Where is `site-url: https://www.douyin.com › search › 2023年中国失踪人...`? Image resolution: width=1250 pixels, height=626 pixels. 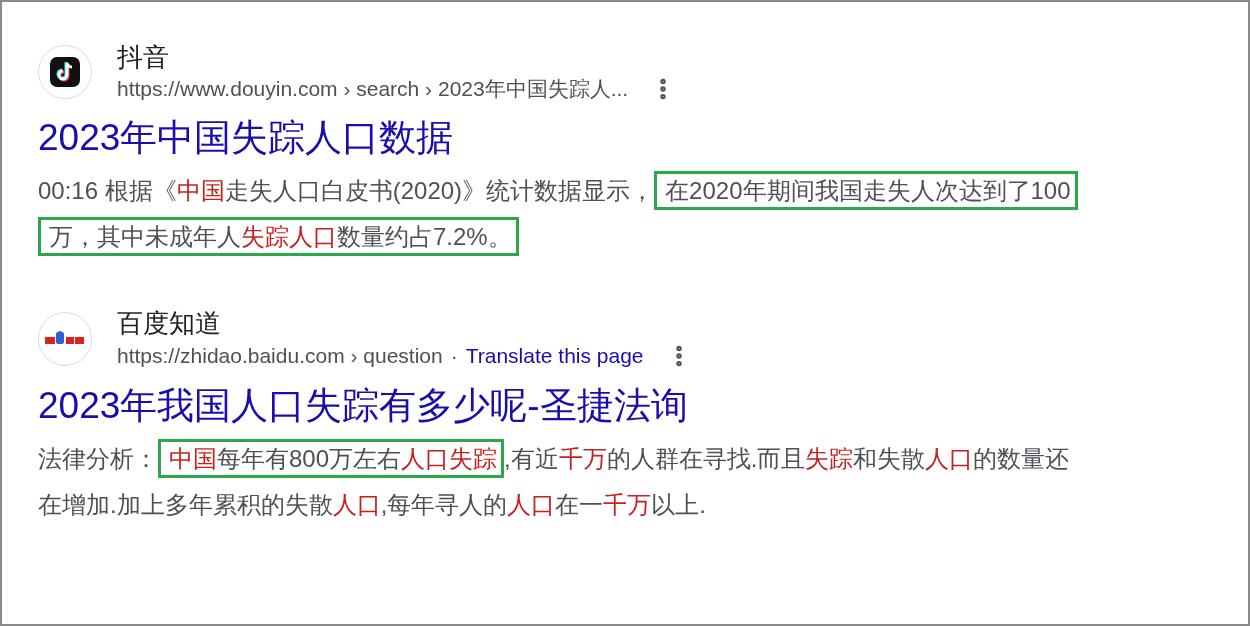 site-url: https://www.douyin.com › search › 2023年中国失踪人... is located at coordinates (373, 89).